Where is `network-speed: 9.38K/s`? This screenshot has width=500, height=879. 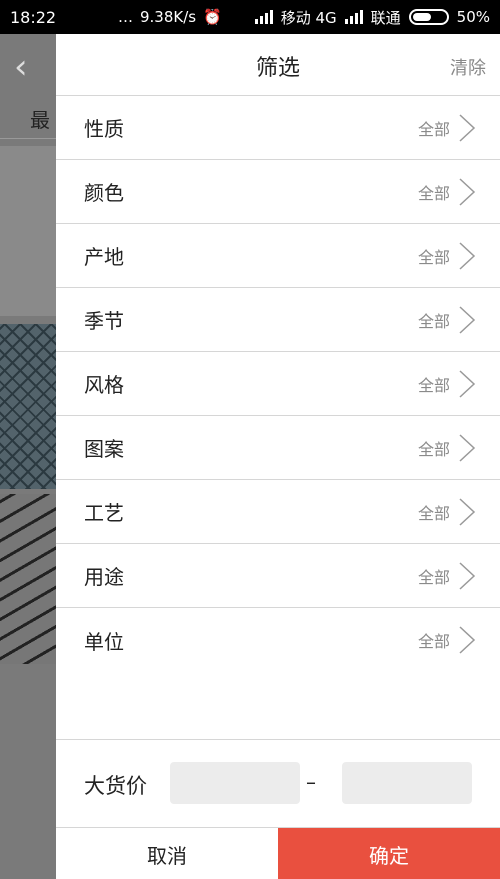 network-speed: 9.38K/s is located at coordinates (168, 17).